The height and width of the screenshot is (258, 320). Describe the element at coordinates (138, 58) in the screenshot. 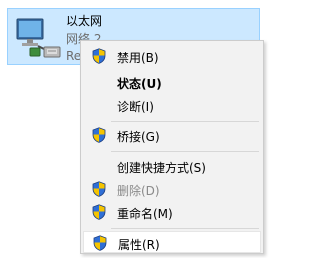

I see `menu-item-label: 禁用(B)` at that location.